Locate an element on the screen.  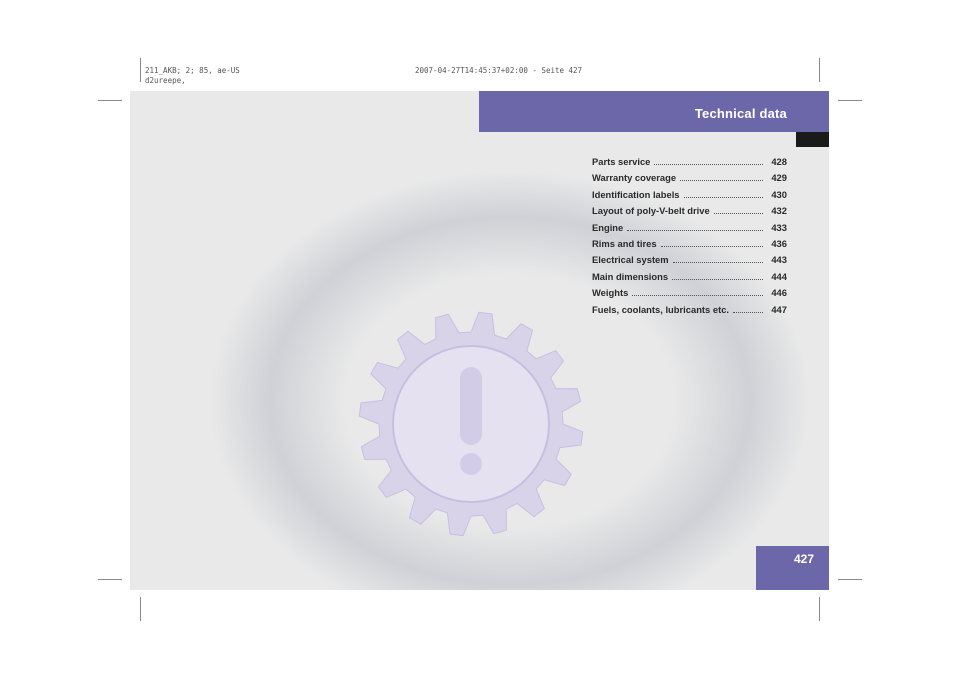
toc-item: Engine 433 is located at coordinates (689, 230).